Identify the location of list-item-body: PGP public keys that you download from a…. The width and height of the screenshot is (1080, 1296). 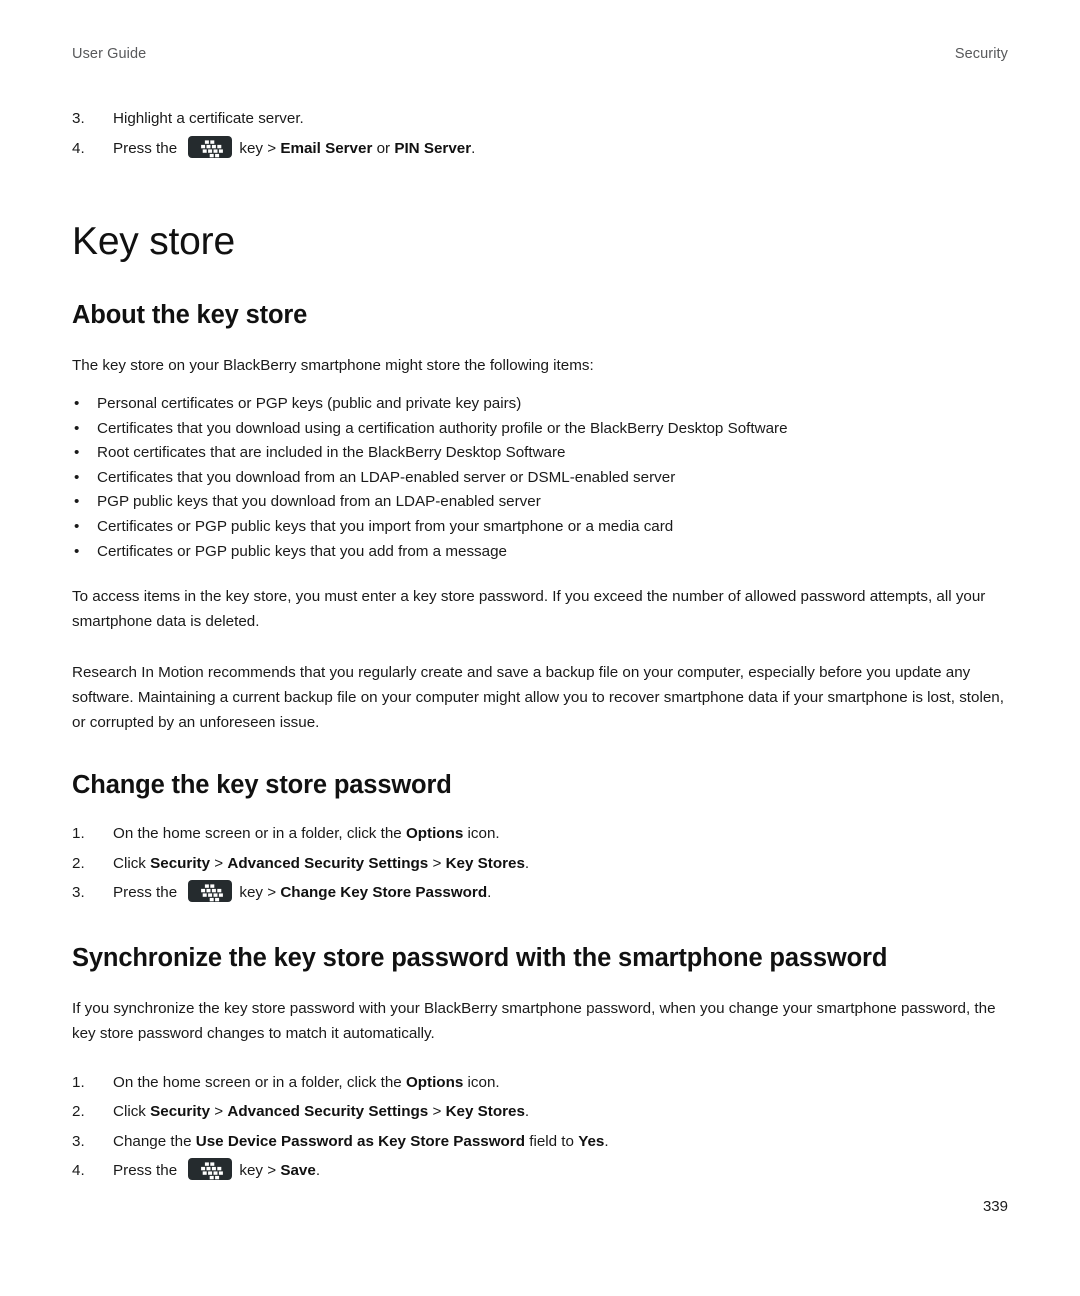
(319, 502).